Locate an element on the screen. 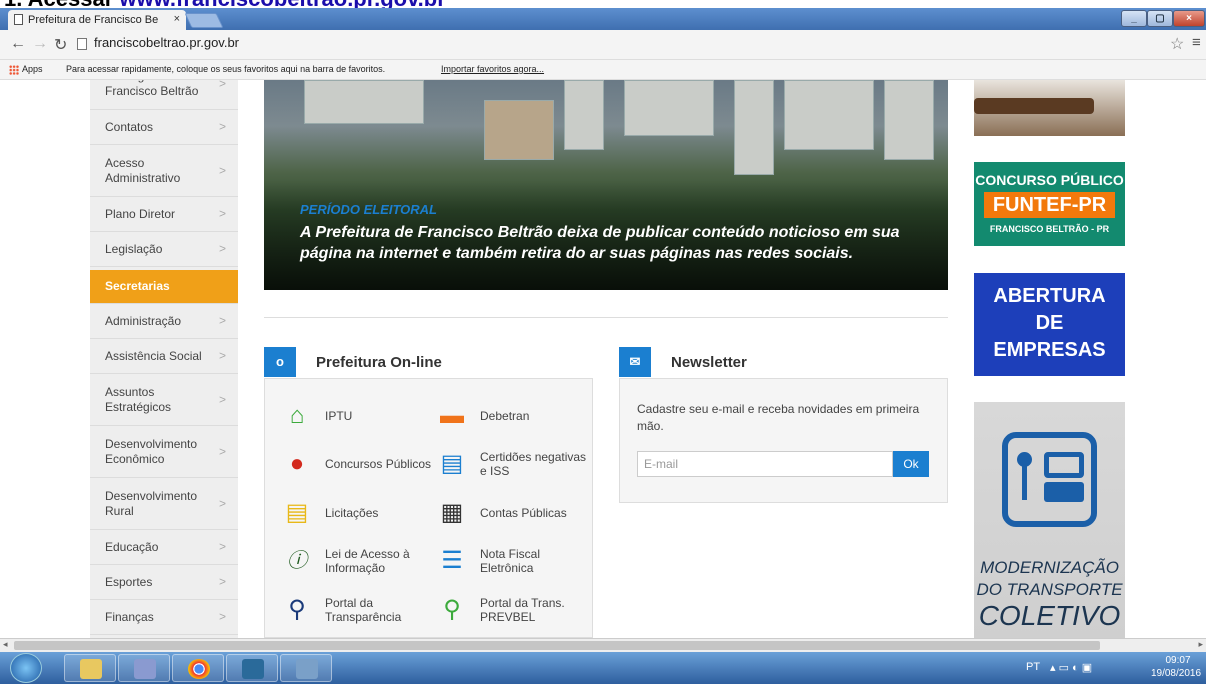 This screenshot has height=684, width=1206. taskbar-file-explorer is located at coordinates (90, 668).